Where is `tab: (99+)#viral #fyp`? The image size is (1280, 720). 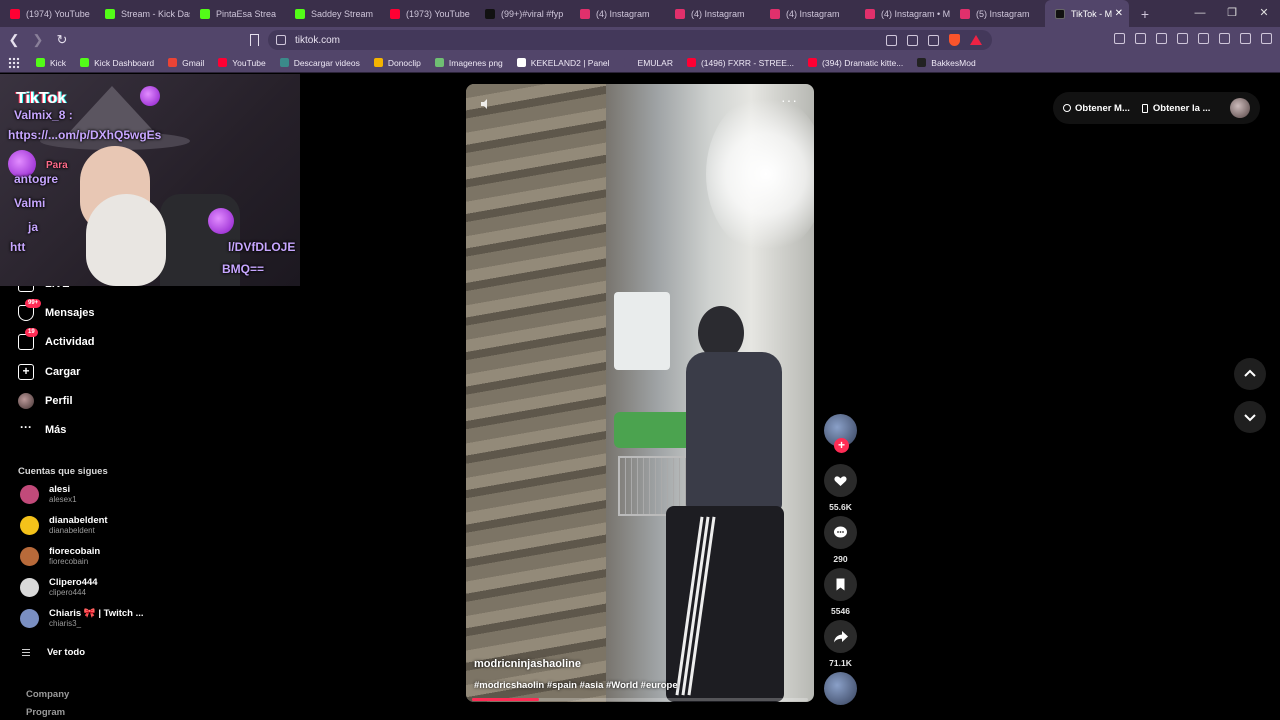
tab: (99+)#viral #fyp is located at coordinates (522, 13).